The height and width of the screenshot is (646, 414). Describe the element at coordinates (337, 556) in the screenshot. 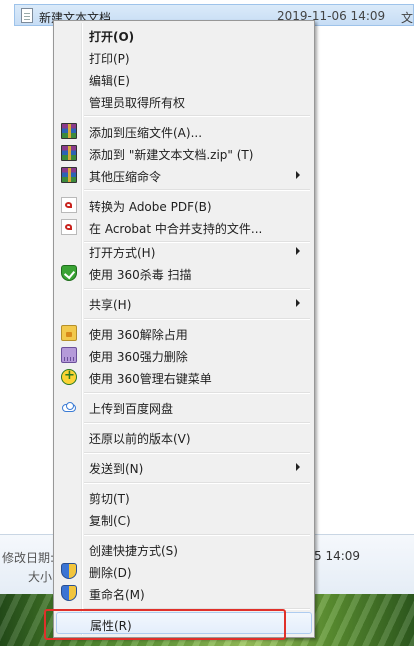

I see `modified-date-value: 5 14:09` at that location.